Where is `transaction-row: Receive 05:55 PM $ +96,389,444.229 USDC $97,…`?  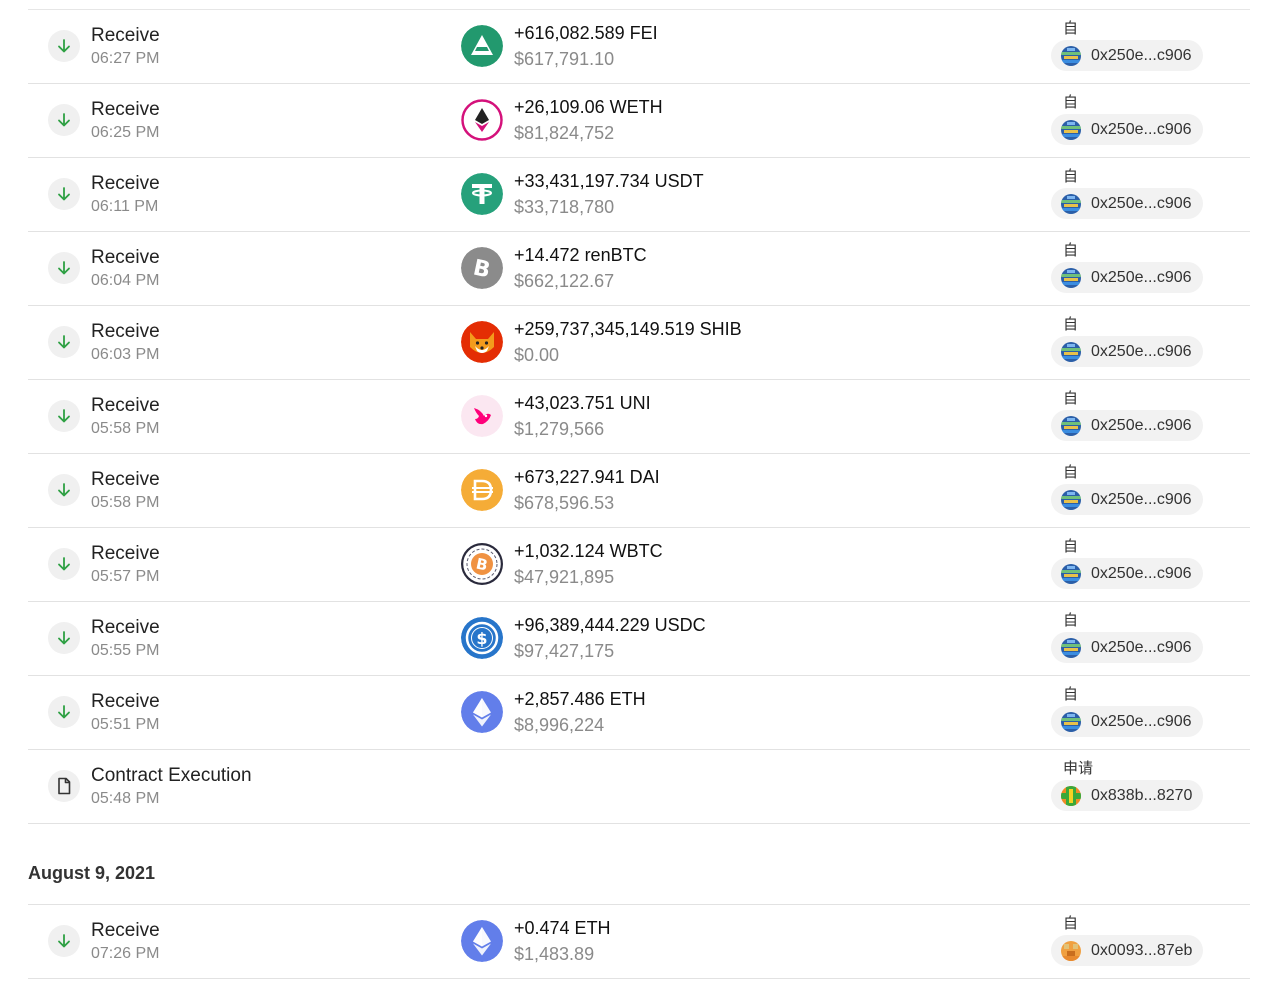
transaction-row: Receive 05:55 PM $ +96,389,444.229 USDC $97,… is located at coordinates (639, 638).